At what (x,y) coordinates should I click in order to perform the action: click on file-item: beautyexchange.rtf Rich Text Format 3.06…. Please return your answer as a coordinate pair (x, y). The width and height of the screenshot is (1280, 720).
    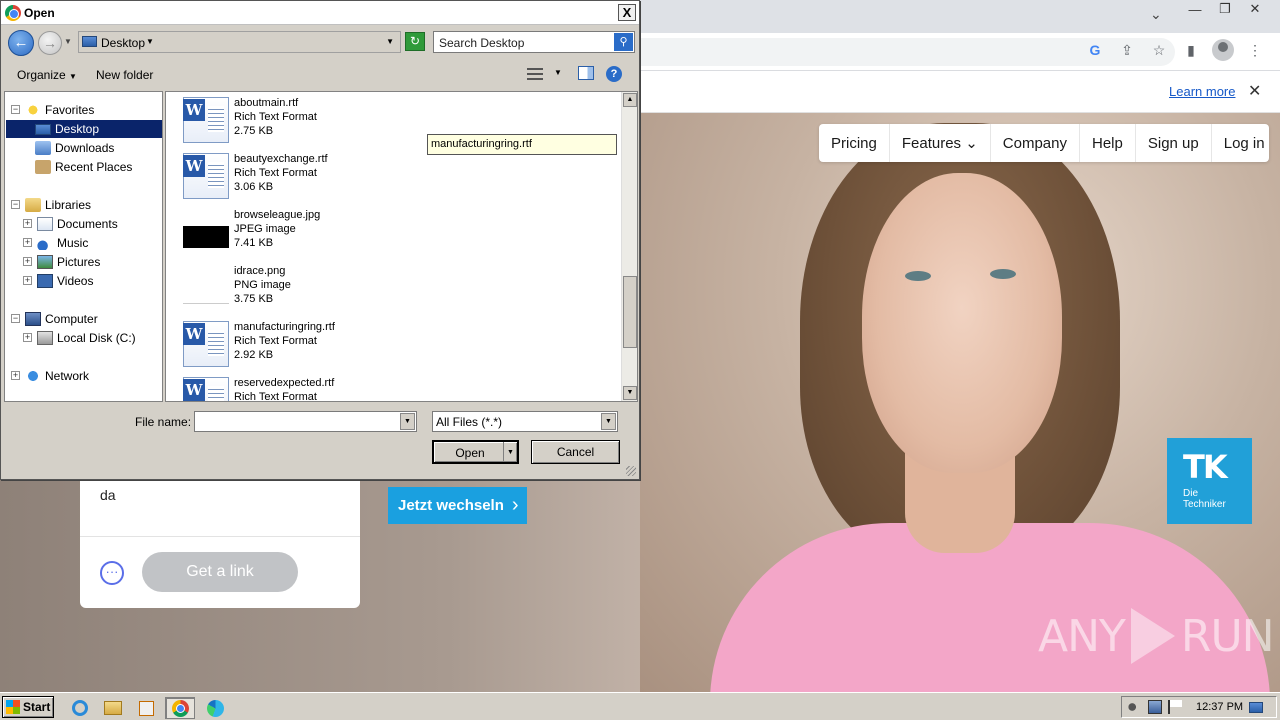
    Looking at the image, I should click on (331, 176).